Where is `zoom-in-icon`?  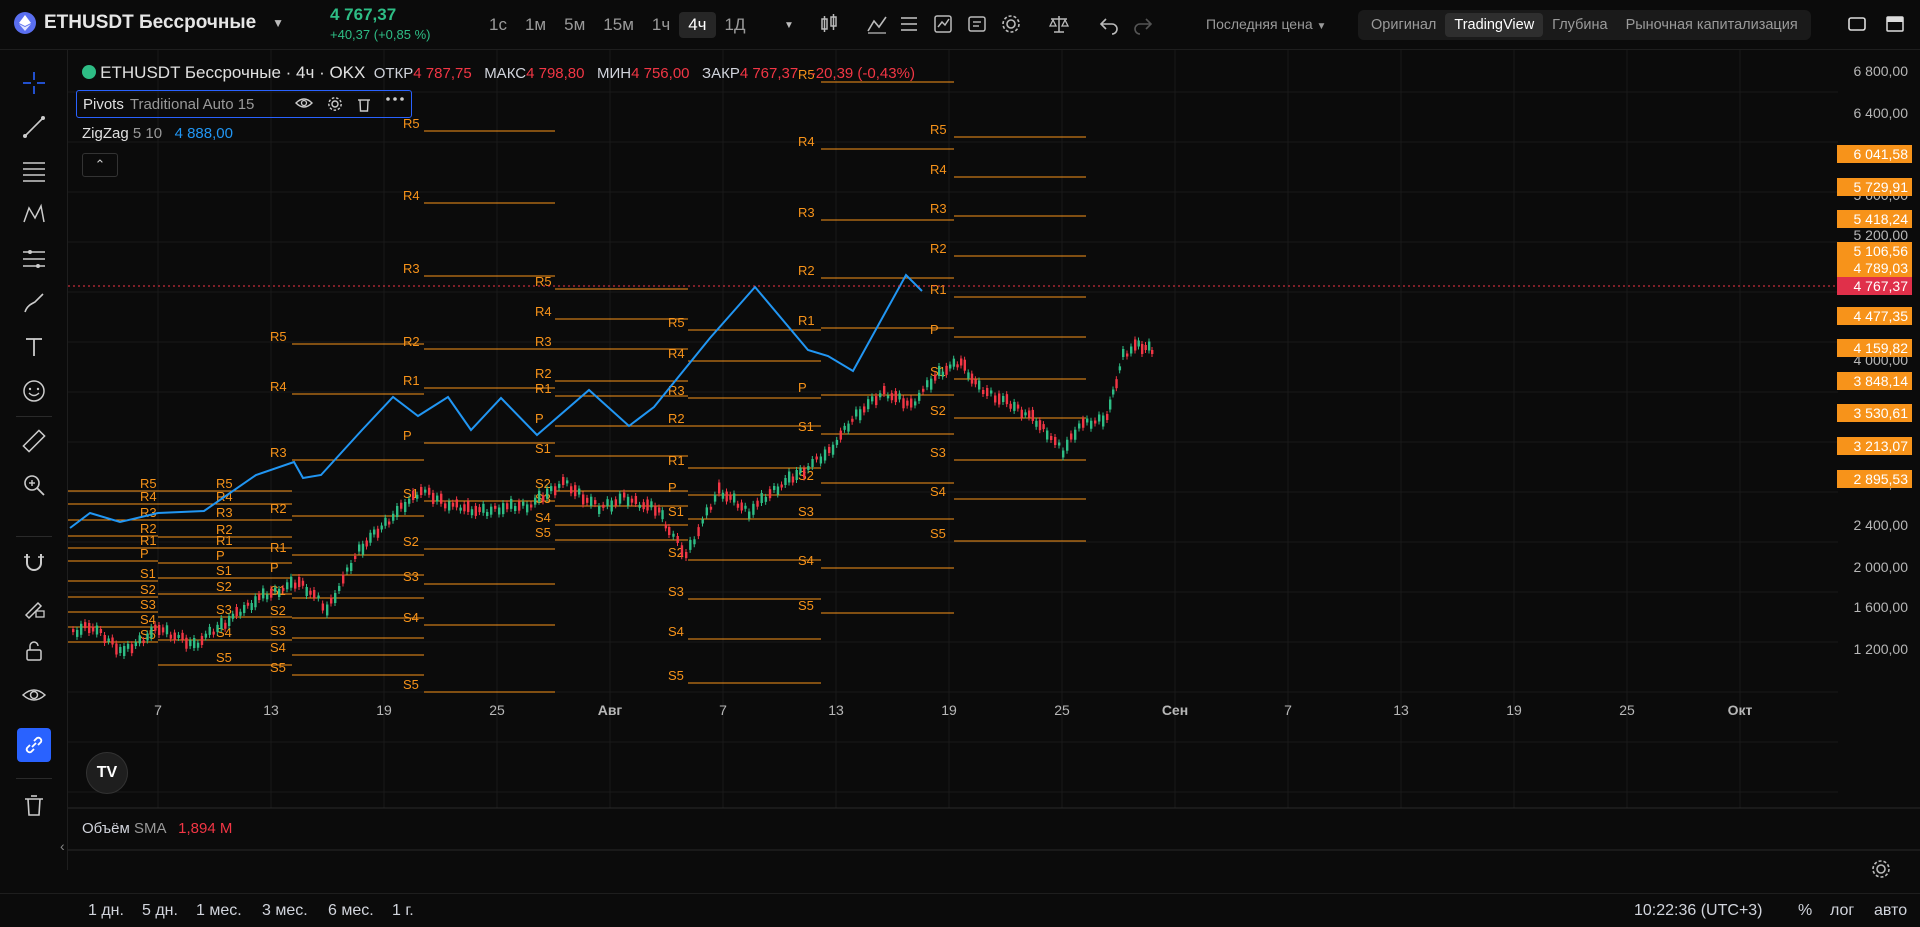 zoom-in-icon is located at coordinates (34, 485).